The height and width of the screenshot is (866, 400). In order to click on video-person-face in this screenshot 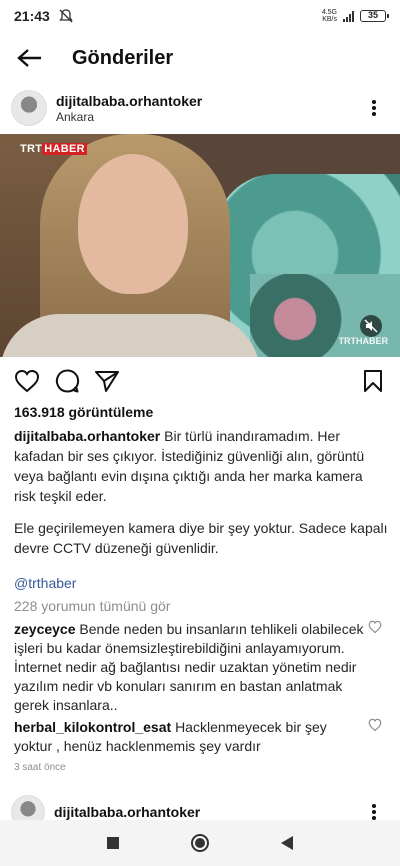, I will do `click(133, 224)`.